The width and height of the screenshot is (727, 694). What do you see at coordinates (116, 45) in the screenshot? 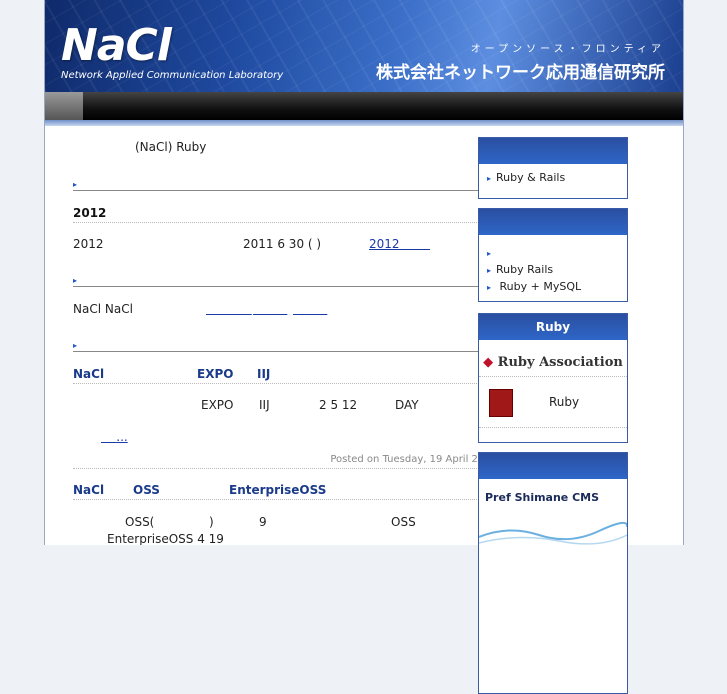
I see `nacl-logo: NaCl` at bounding box center [116, 45].